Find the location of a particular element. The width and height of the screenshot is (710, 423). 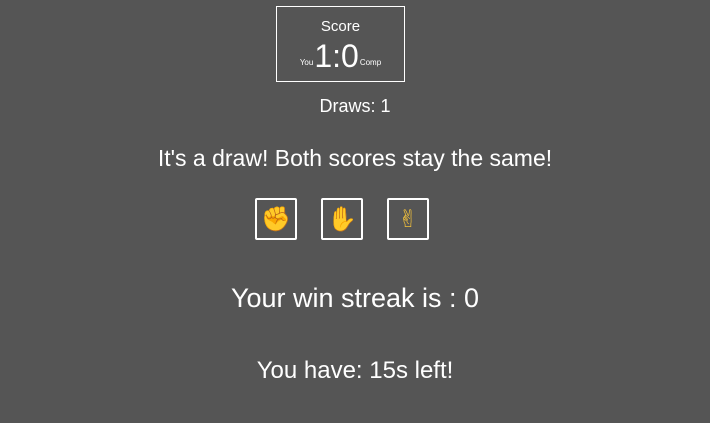

win-streak: Your win streak is : 0 is located at coordinates (355, 298).